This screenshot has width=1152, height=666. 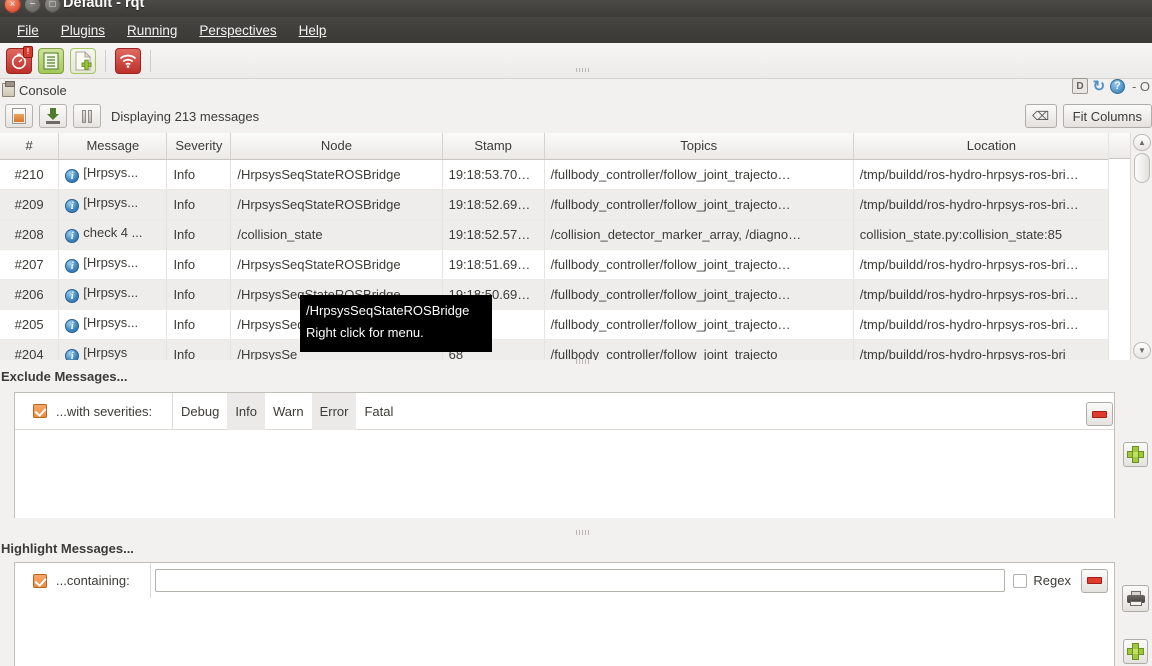 I want to click on severity-option-warn: Warn, so click(x=288, y=411).